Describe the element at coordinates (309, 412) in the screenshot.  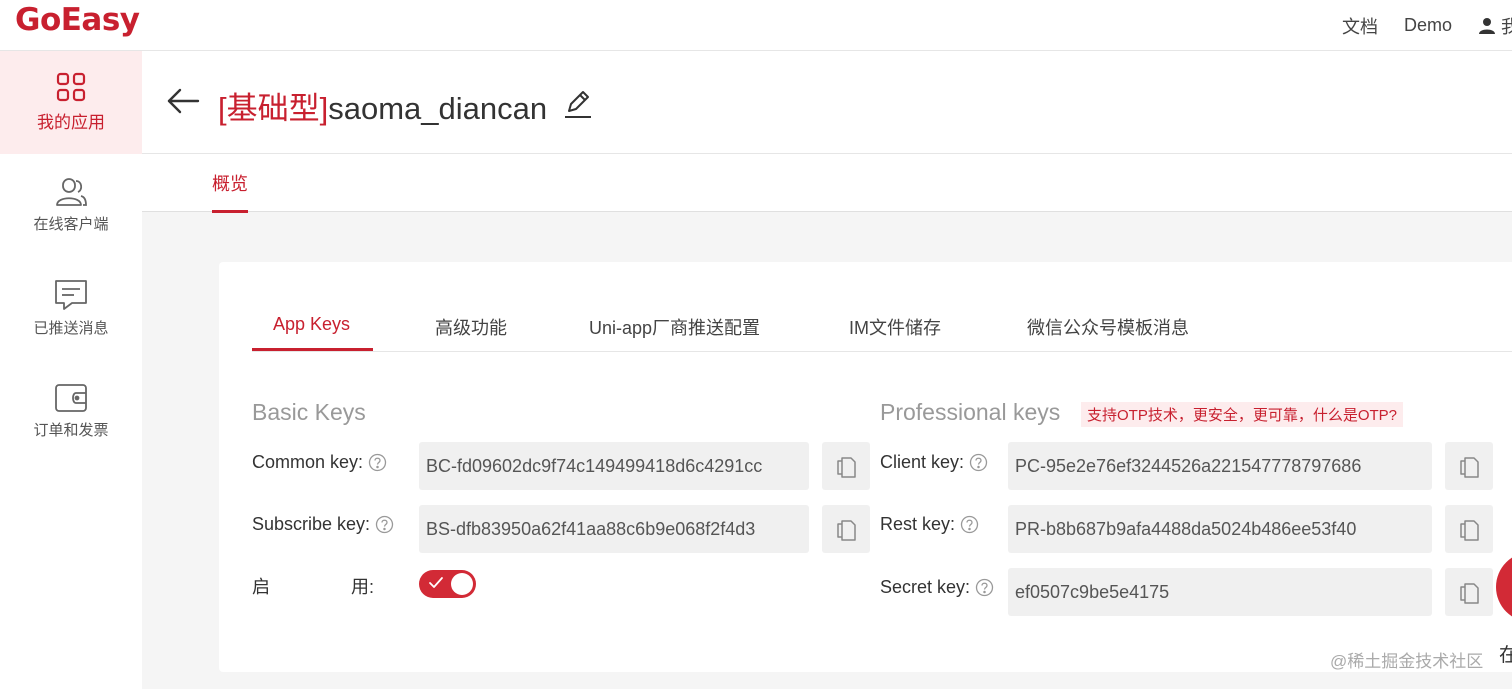
I see `basic-keys-title: Basic Keys` at that location.